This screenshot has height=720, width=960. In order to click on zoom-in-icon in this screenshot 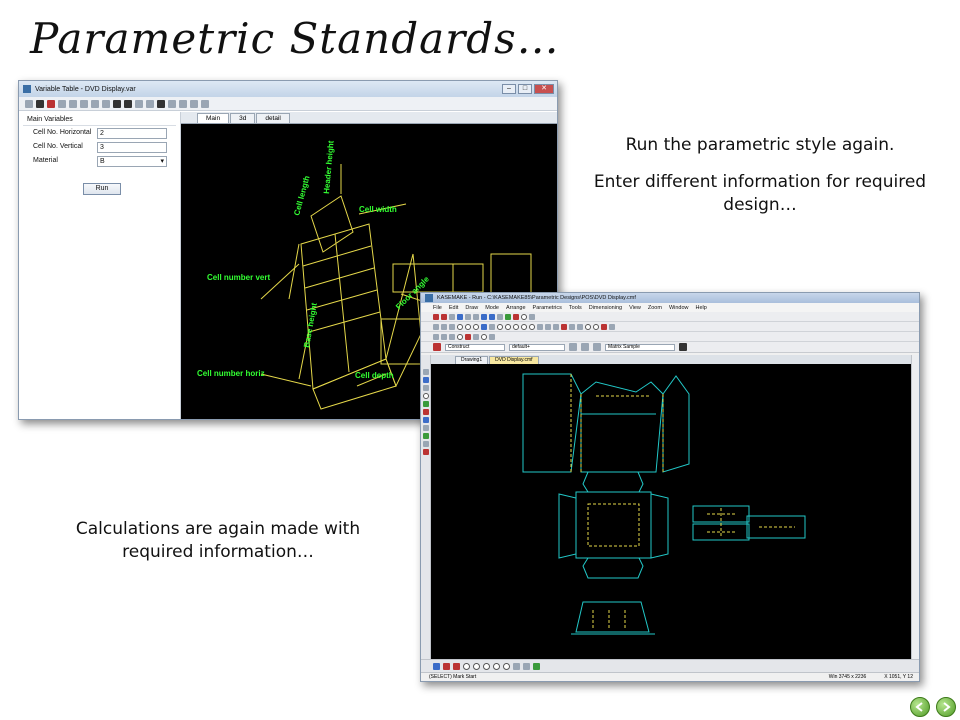, I will do `click(484, 316)`.